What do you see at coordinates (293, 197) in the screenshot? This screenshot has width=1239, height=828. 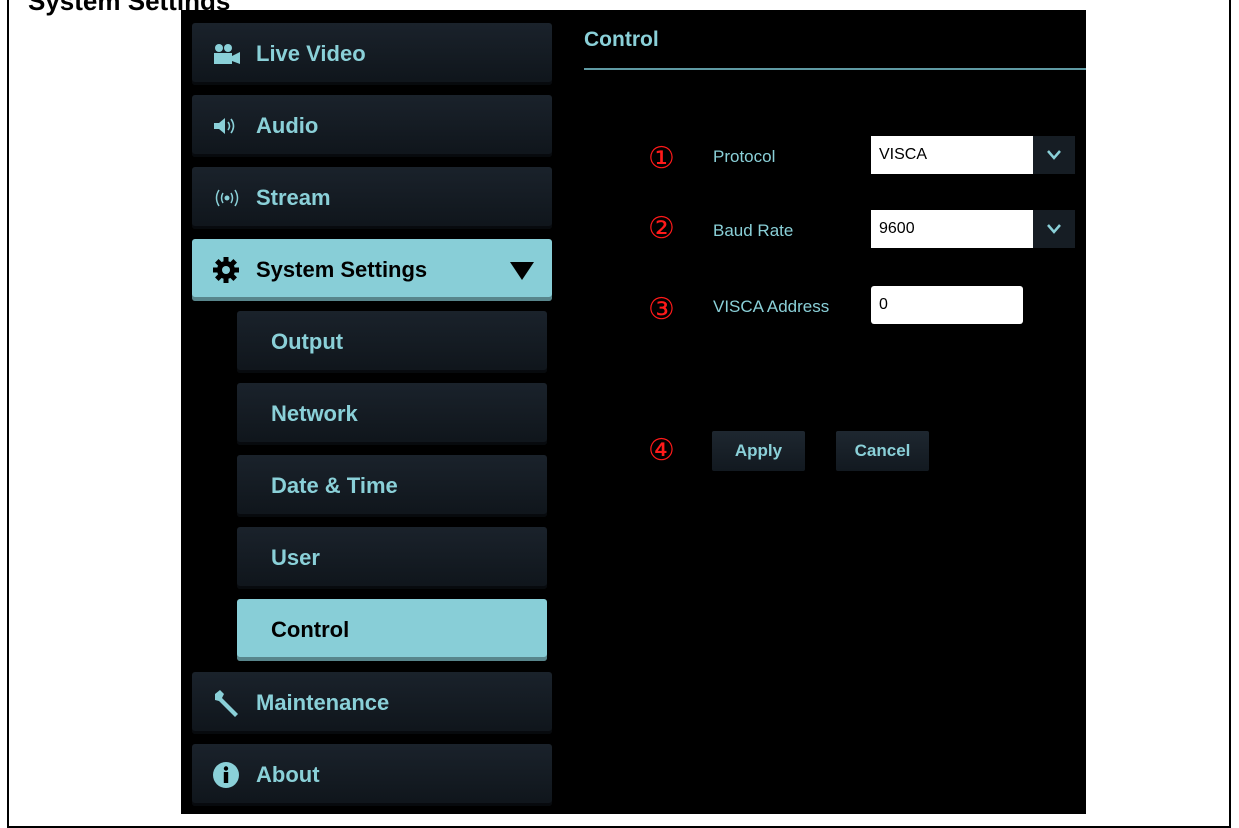 I see `sidebar-item-label: Stream` at bounding box center [293, 197].